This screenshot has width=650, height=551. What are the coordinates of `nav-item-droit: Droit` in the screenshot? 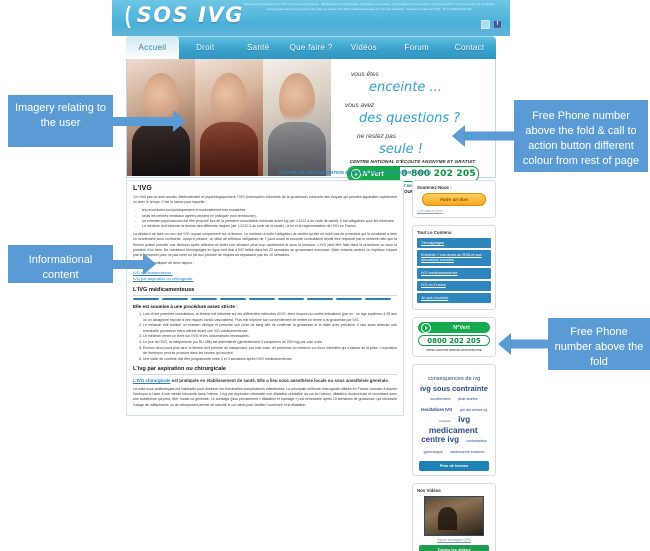 It's located at (205, 47).